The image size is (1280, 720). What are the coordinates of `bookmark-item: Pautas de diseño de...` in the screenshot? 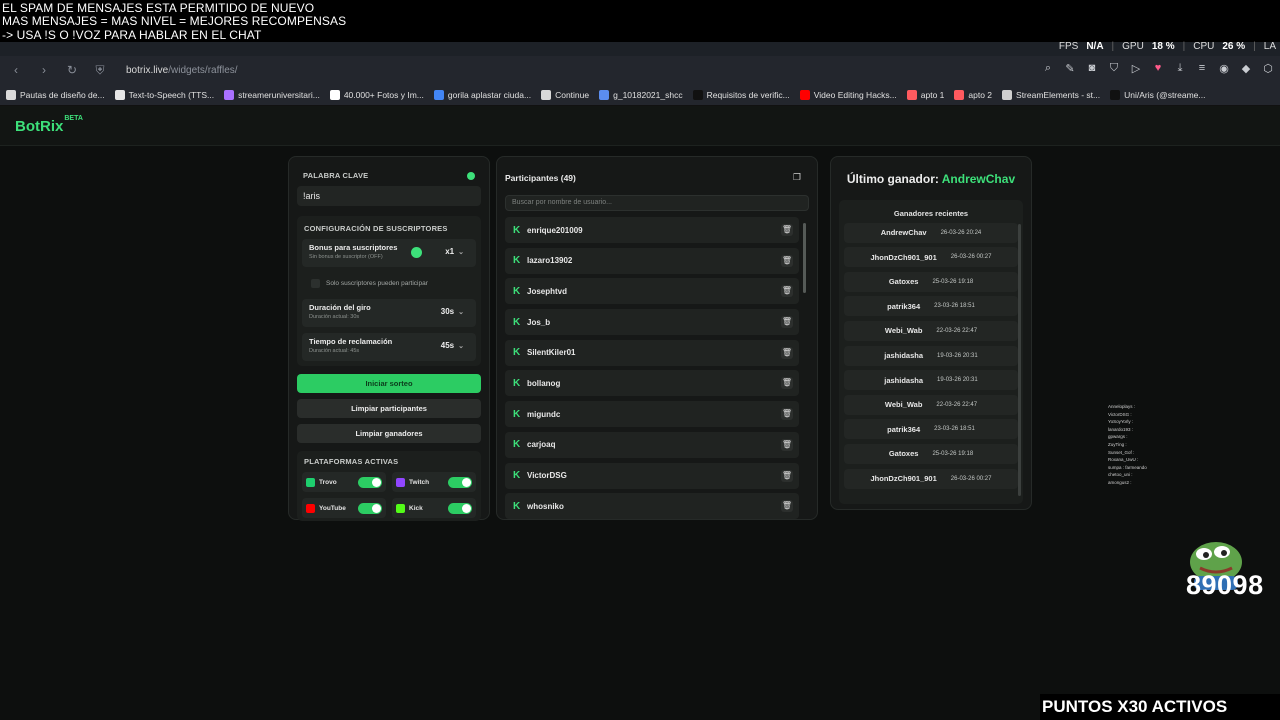 It's located at (55, 94).